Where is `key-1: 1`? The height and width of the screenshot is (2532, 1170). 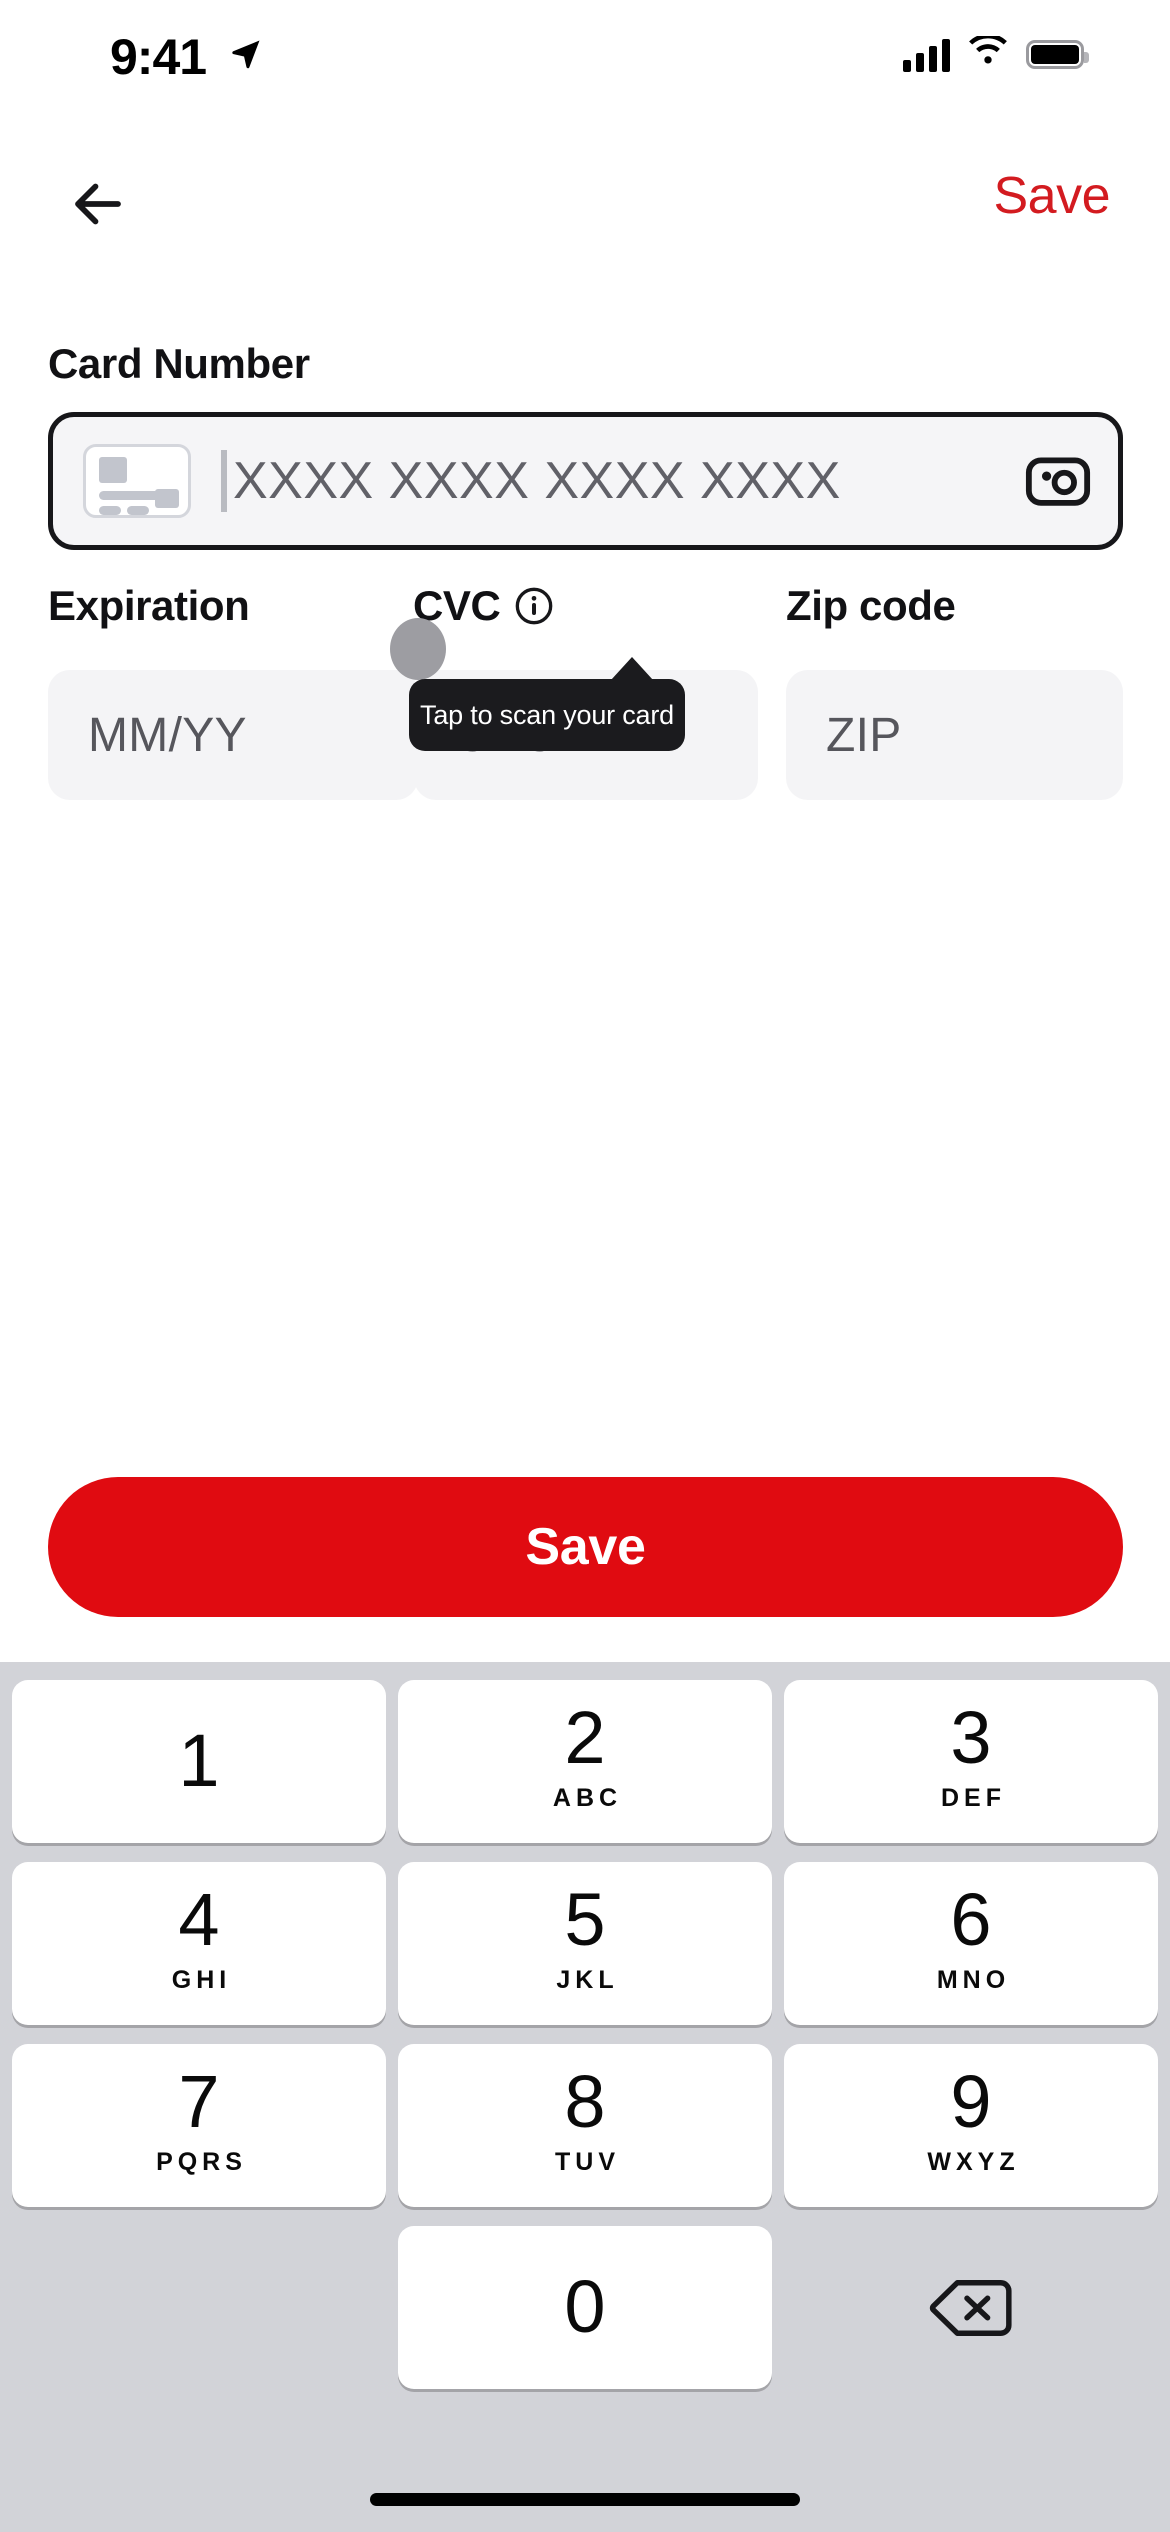
key-1: 1 is located at coordinates (199, 1761).